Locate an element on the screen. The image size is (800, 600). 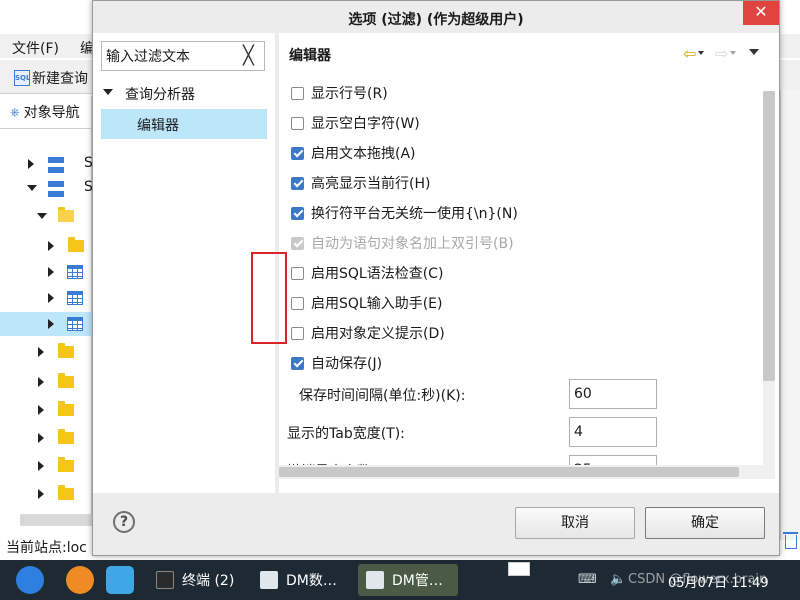
right-panel-edge is located at coordinates (790, 315).